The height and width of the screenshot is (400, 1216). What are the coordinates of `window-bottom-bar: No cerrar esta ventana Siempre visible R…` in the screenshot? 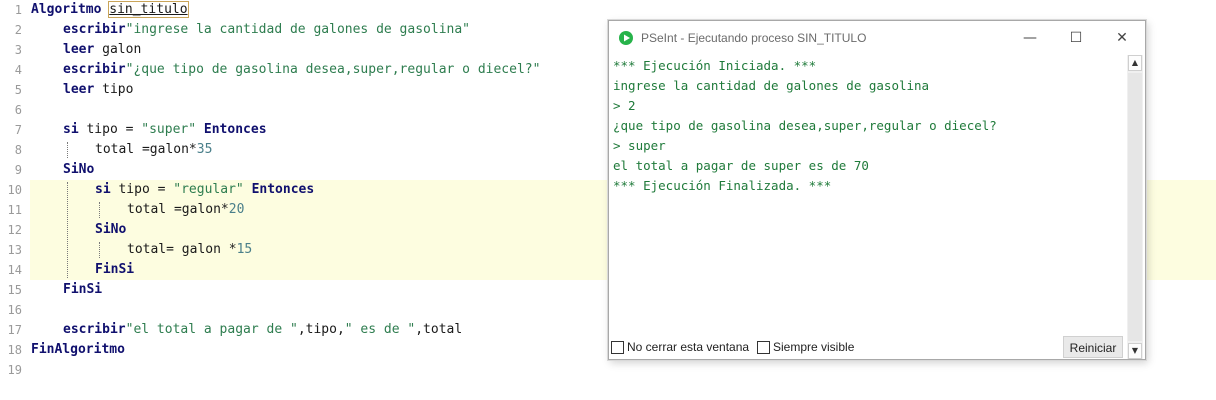 It's located at (868, 347).